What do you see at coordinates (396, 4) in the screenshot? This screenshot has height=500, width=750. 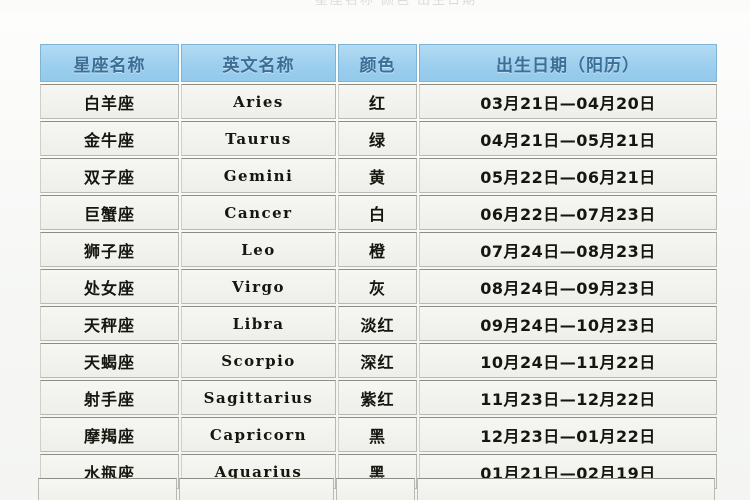 I see `top-clipped-text: 星座名称 颜色 出生日期` at bounding box center [396, 4].